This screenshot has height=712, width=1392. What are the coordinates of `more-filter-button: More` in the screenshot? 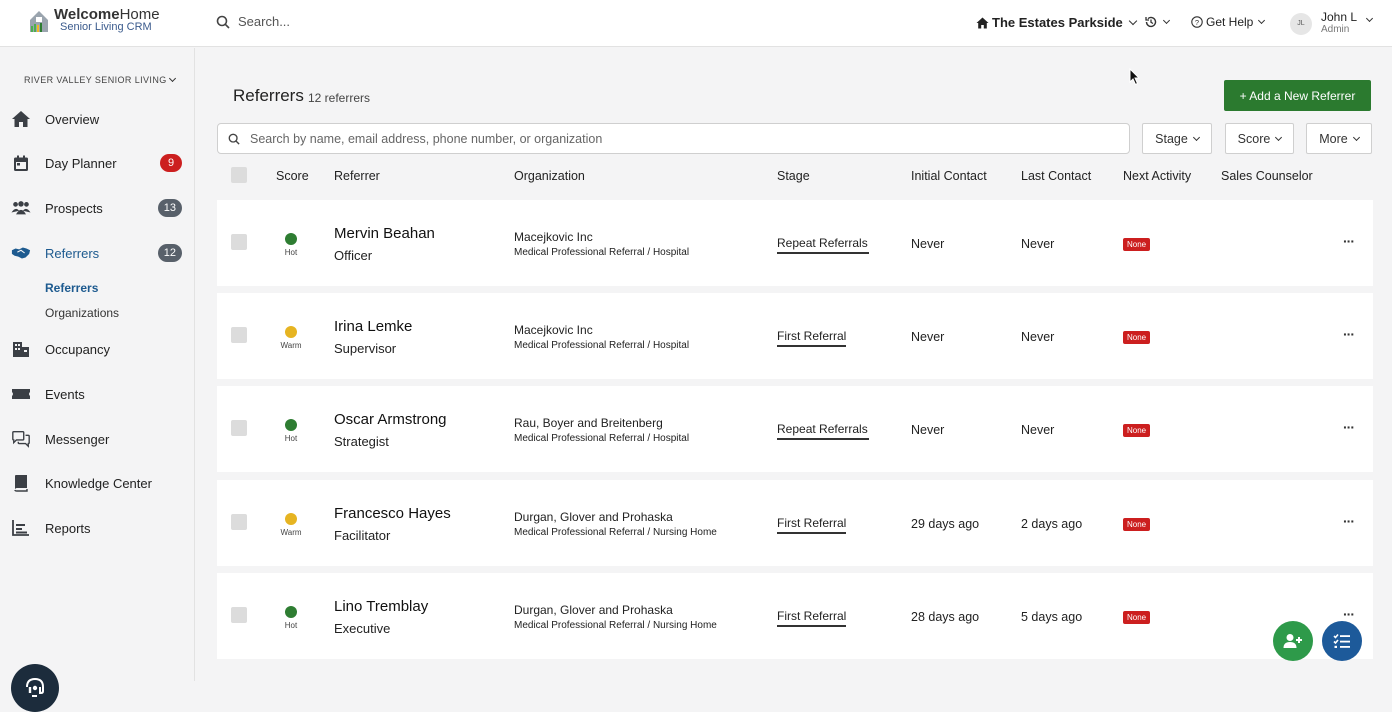 It's located at (1339, 138).